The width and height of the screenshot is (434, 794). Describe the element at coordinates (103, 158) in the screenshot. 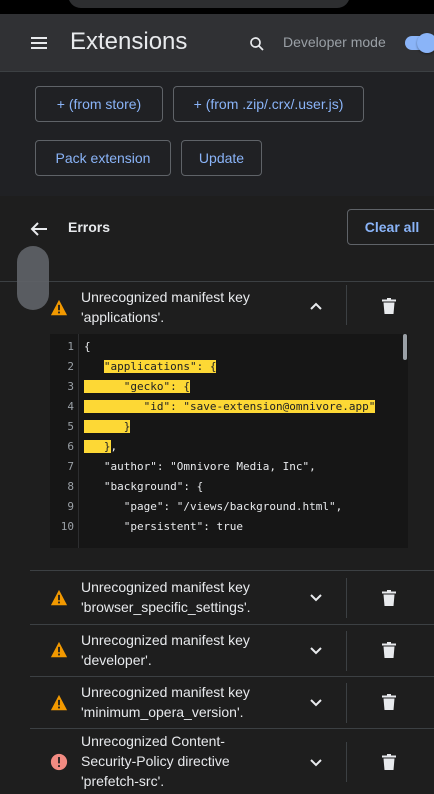

I see `pack-extension-button: Pack extension` at that location.